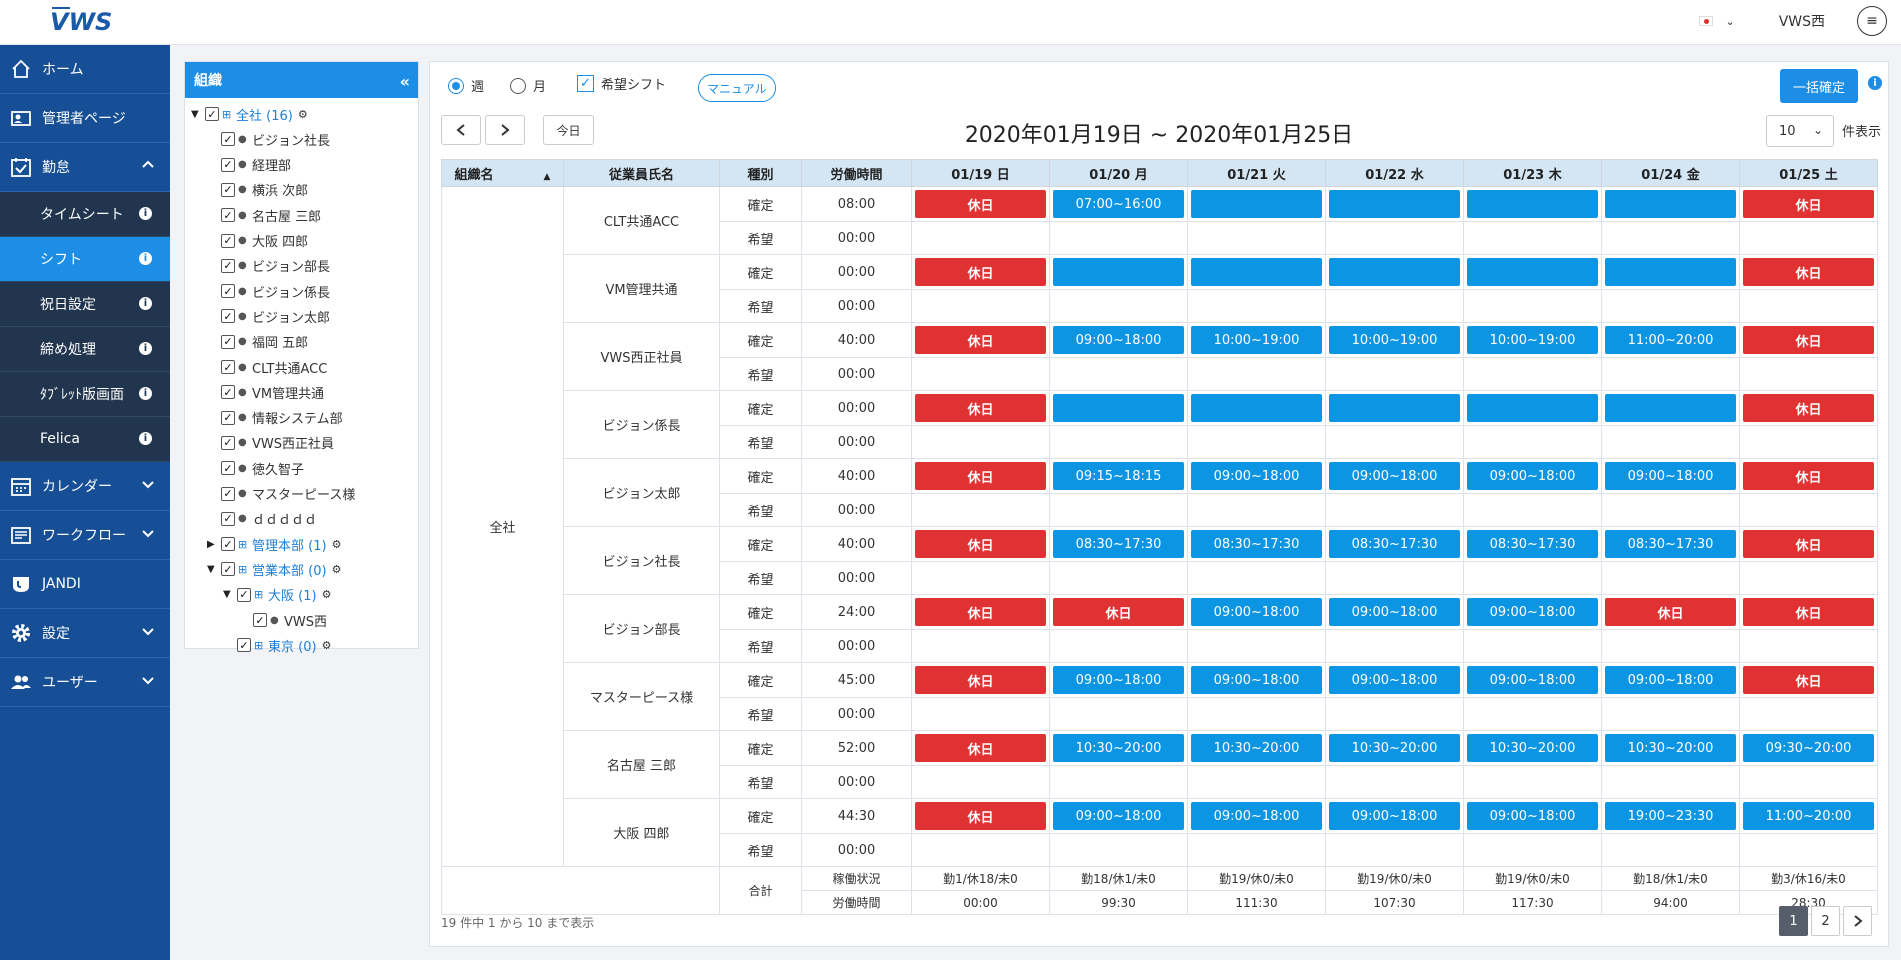 This screenshot has width=1901, height=960. What do you see at coordinates (297, 417) in the screenshot?
I see `tree-node-label: 情報システム部` at bounding box center [297, 417].